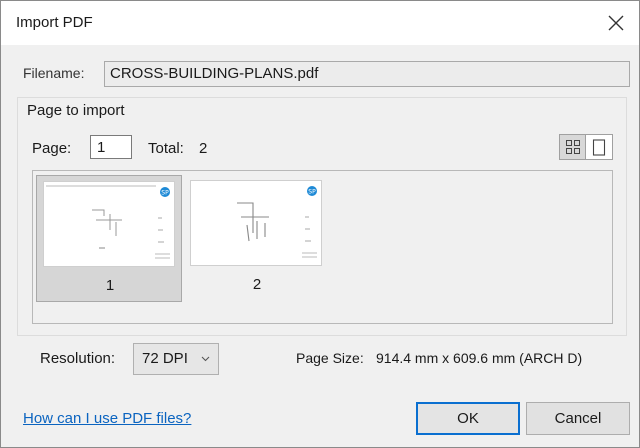 Image resolution: width=640 pixels, height=448 pixels. Describe the element at coordinates (54, 73) in the screenshot. I see `filename-label: Filename:` at that location.